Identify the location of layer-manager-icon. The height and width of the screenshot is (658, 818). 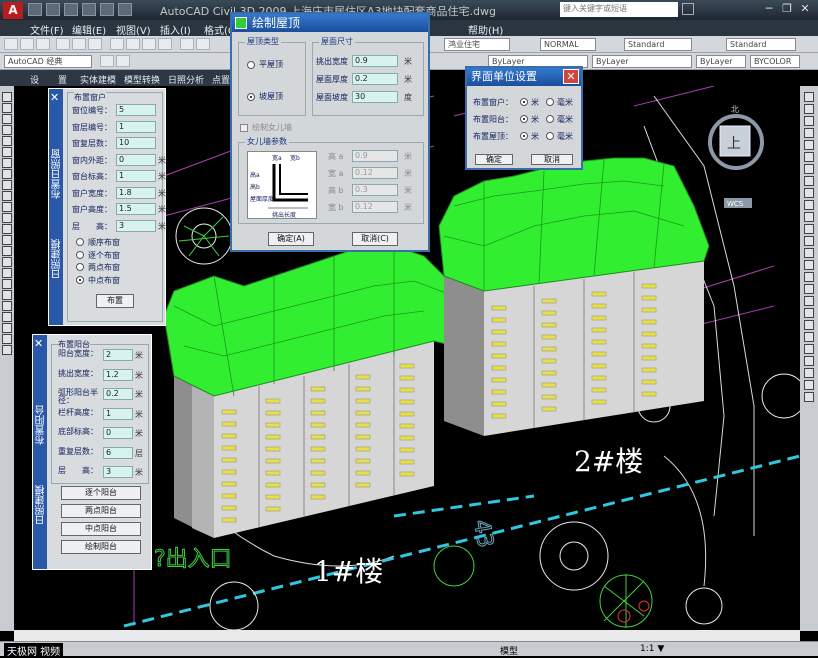
(107, 61).